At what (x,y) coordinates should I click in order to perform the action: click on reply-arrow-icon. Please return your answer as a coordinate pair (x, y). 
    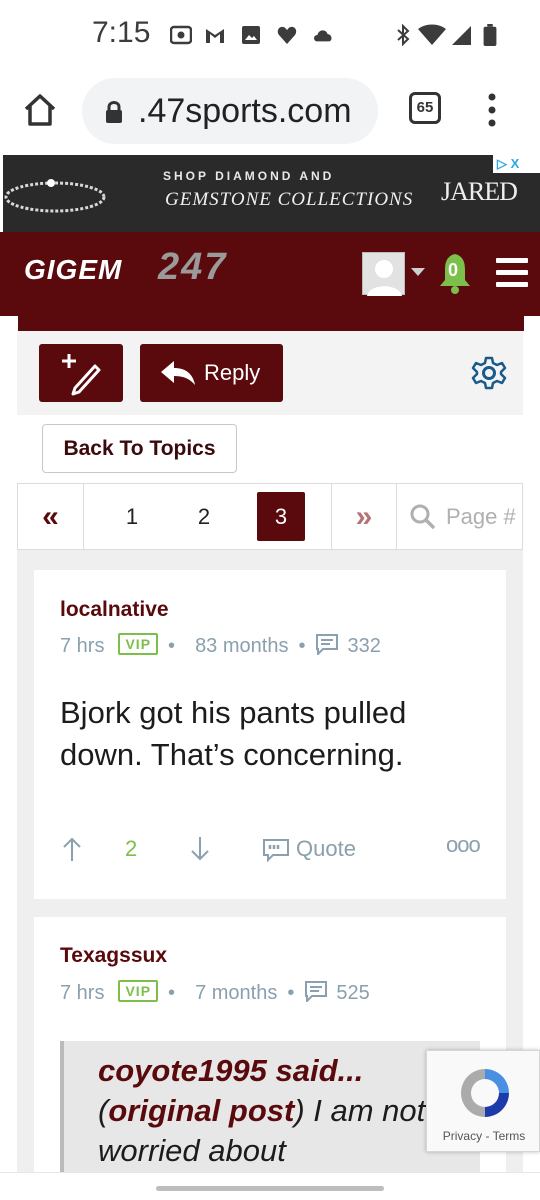
    Looking at the image, I should click on (178, 373).